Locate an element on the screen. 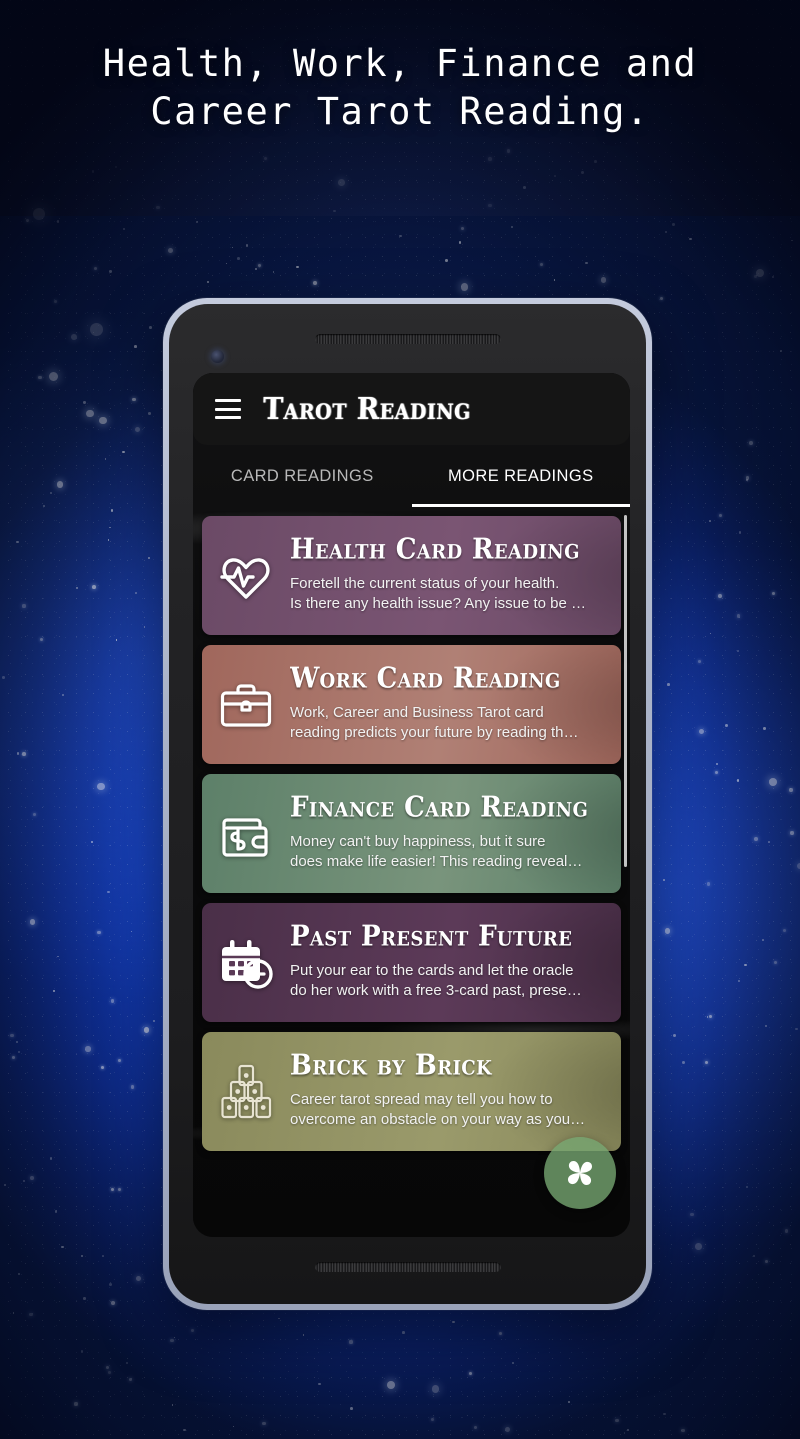 This screenshot has width=800, height=1439. reading-card-title: Past Present Future is located at coordinates (431, 939).